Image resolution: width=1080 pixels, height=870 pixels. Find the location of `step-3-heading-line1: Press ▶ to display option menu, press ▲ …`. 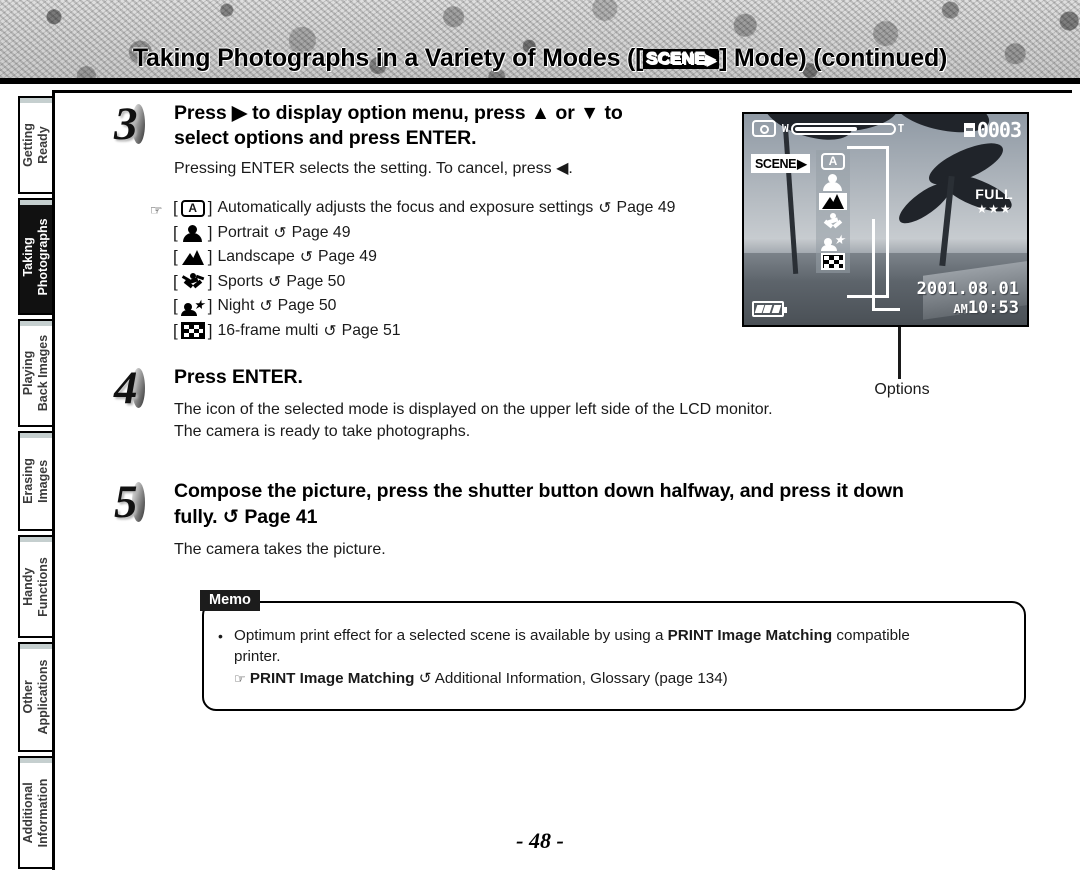

step-3-heading-line1: Press ▶ to display option menu, press ▲ … is located at coordinates (398, 113).